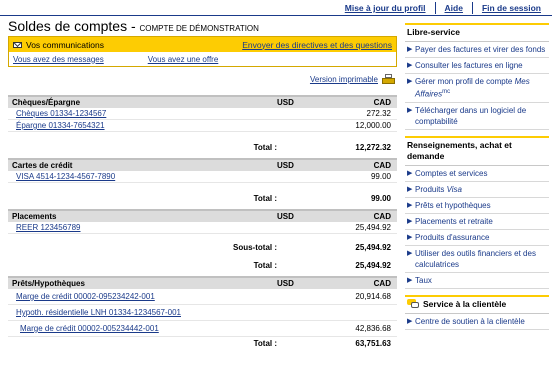 Image resolution: width=552 pixels, height=374 pixels. What do you see at coordinates (380, 198) in the screenshot?
I see `total-value: 99.00` at bounding box center [380, 198].